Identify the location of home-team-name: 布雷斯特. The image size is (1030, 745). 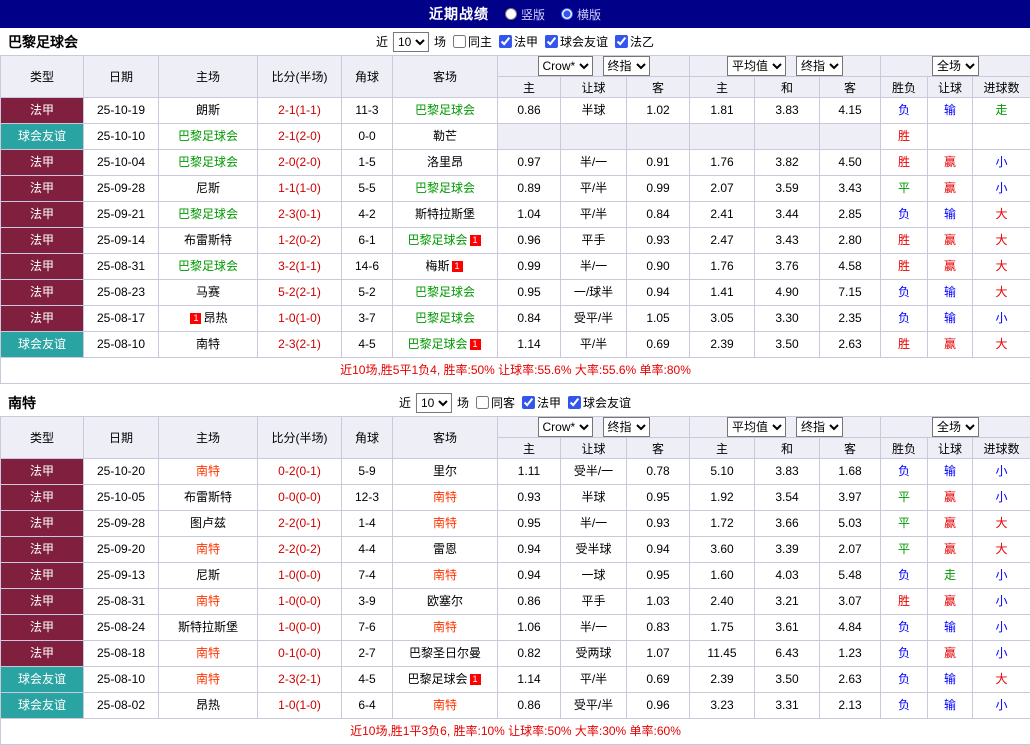
(208, 497).